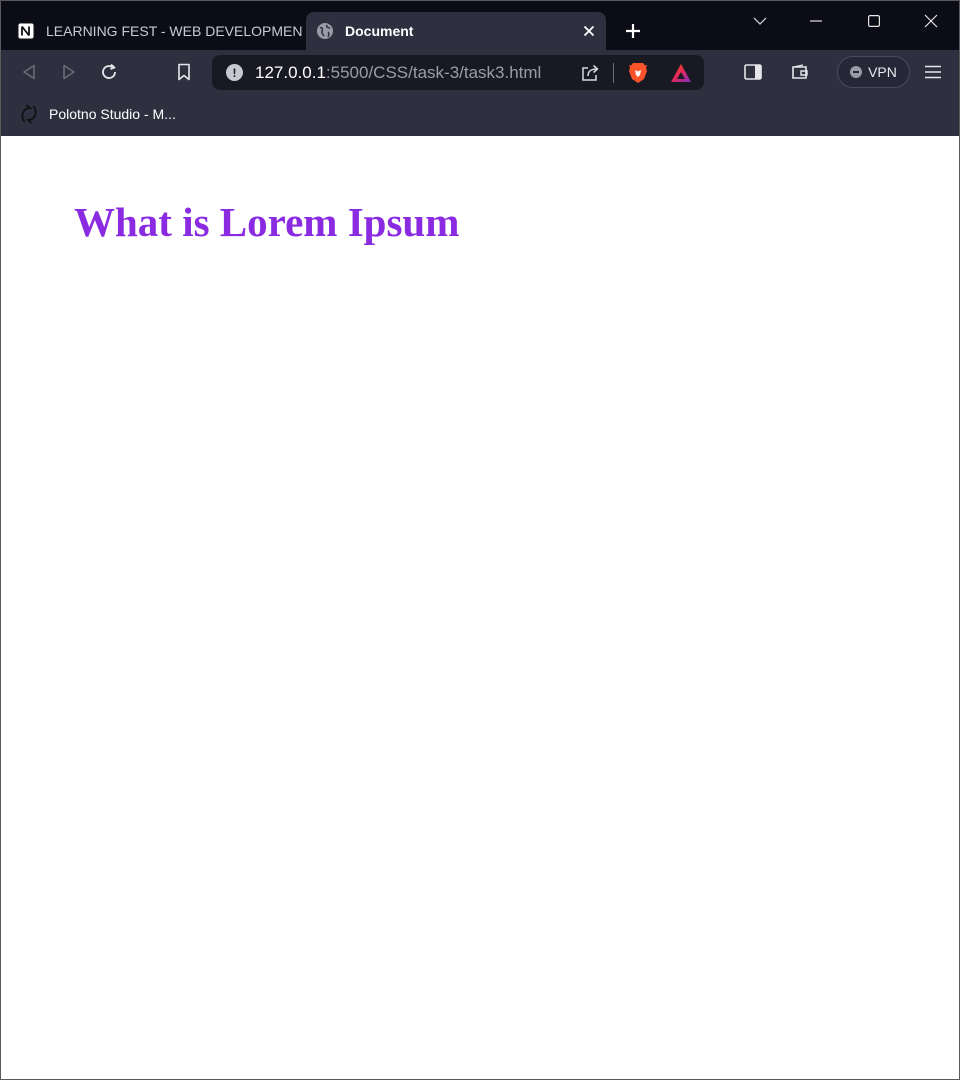 This screenshot has height=1080, width=960. Describe the element at coordinates (816, 21) in the screenshot. I see `minimize-button` at that location.